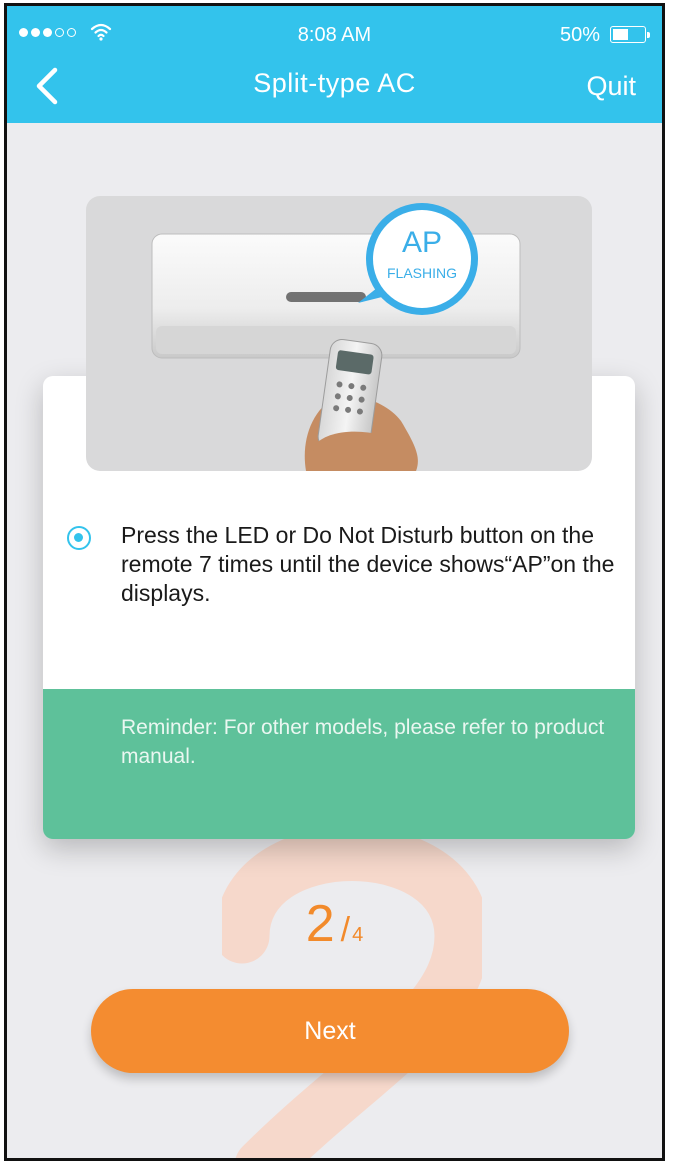  I want to click on page-title: Split-type AC, so click(334, 83).